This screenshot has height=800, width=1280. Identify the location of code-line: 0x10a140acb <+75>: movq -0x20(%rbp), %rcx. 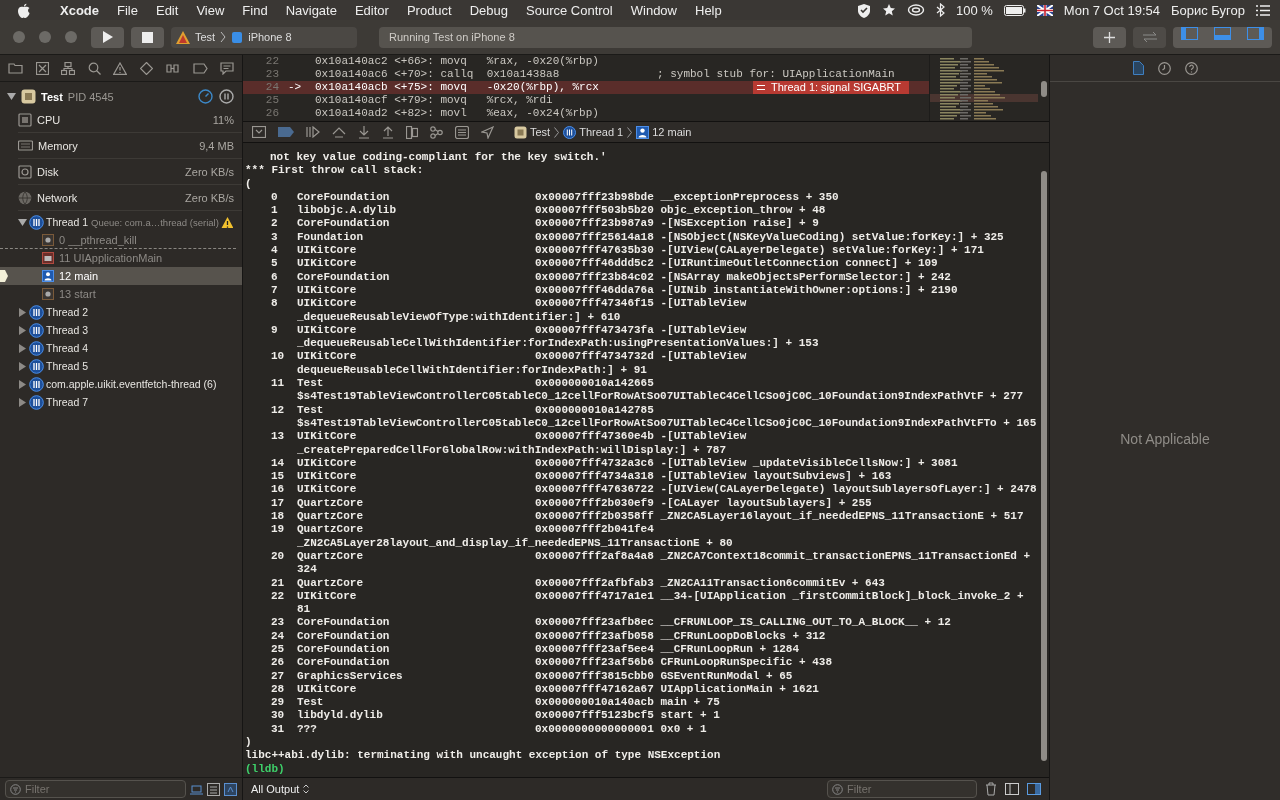
(457, 87).